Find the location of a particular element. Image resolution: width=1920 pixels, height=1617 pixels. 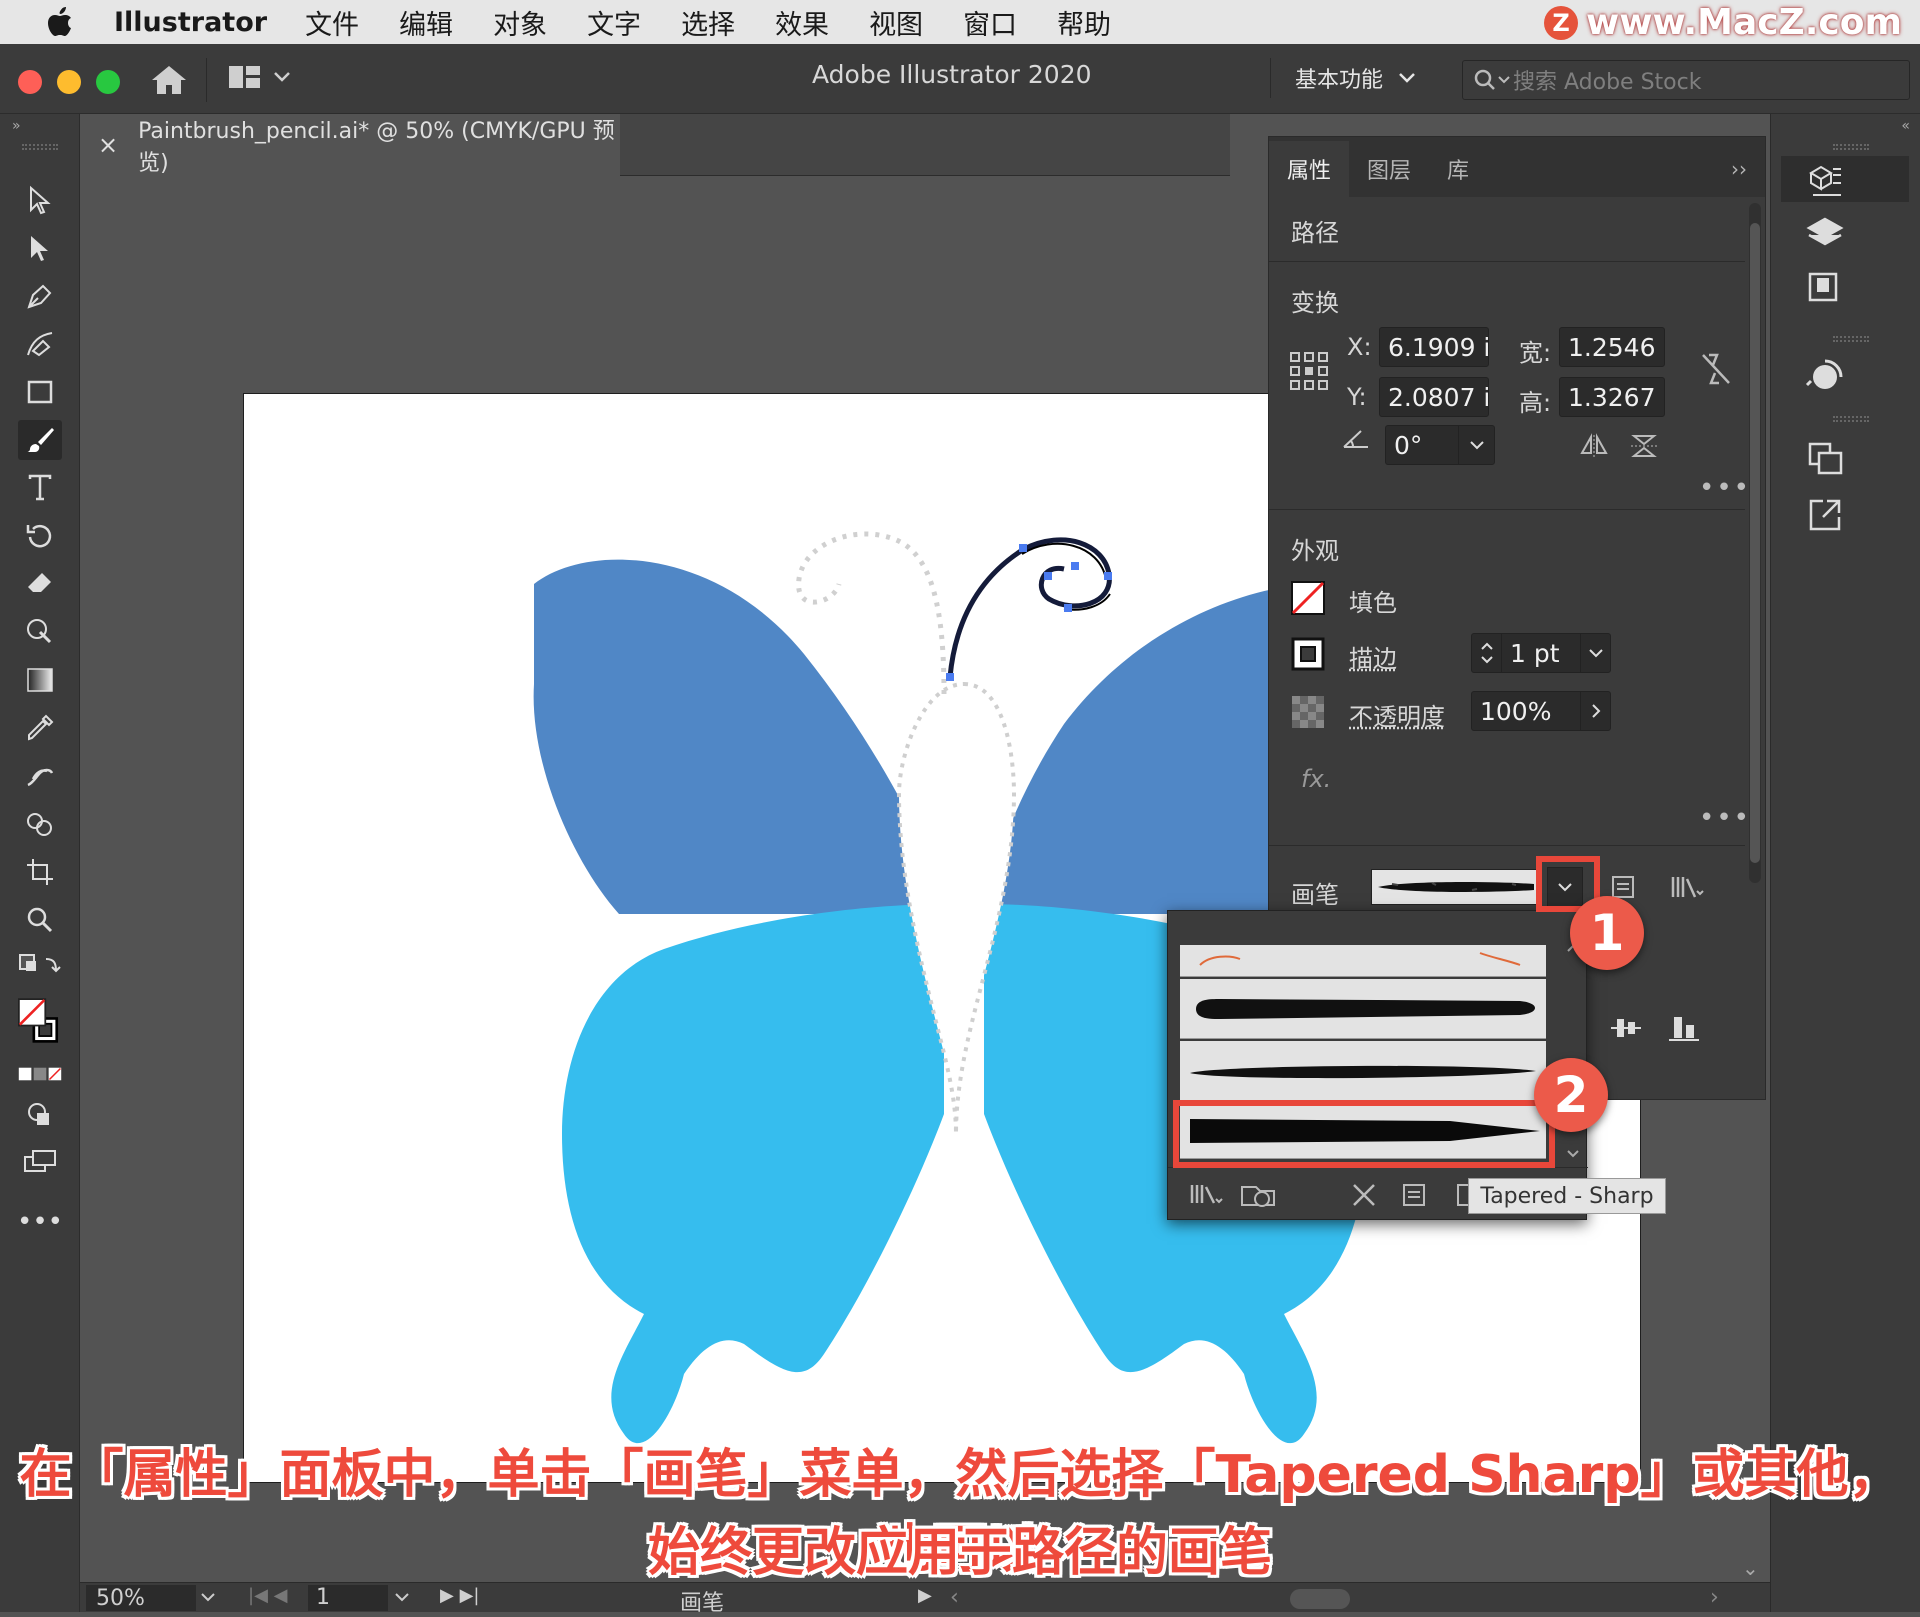

zoom-tool-icon is located at coordinates (40, 920).